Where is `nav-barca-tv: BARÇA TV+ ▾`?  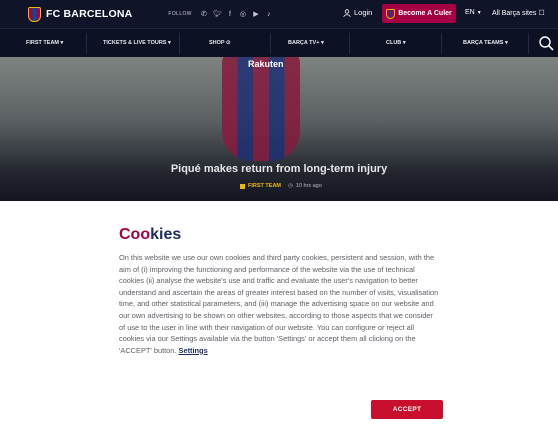 nav-barca-tv: BARÇA TV+ ▾ is located at coordinates (306, 43).